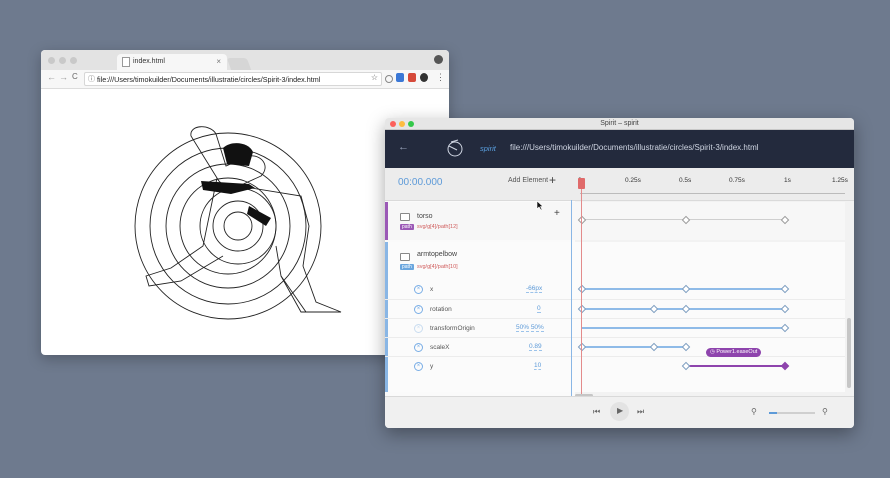 The height and width of the screenshot is (478, 890). What do you see at coordinates (615, 221) in the screenshot?
I see `element-row-torso: torso path svg/g[4]/path[12] +` at bounding box center [615, 221].